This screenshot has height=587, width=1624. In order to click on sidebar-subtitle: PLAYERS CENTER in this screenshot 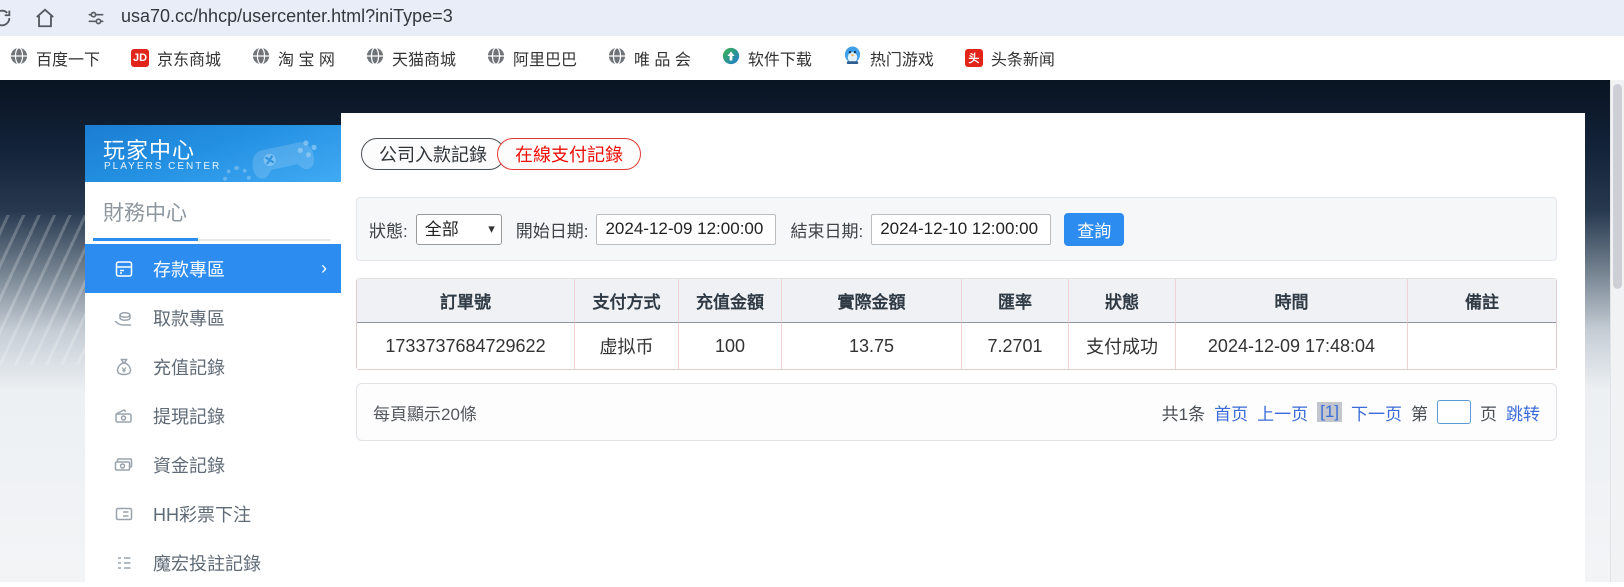, I will do `click(163, 166)`.